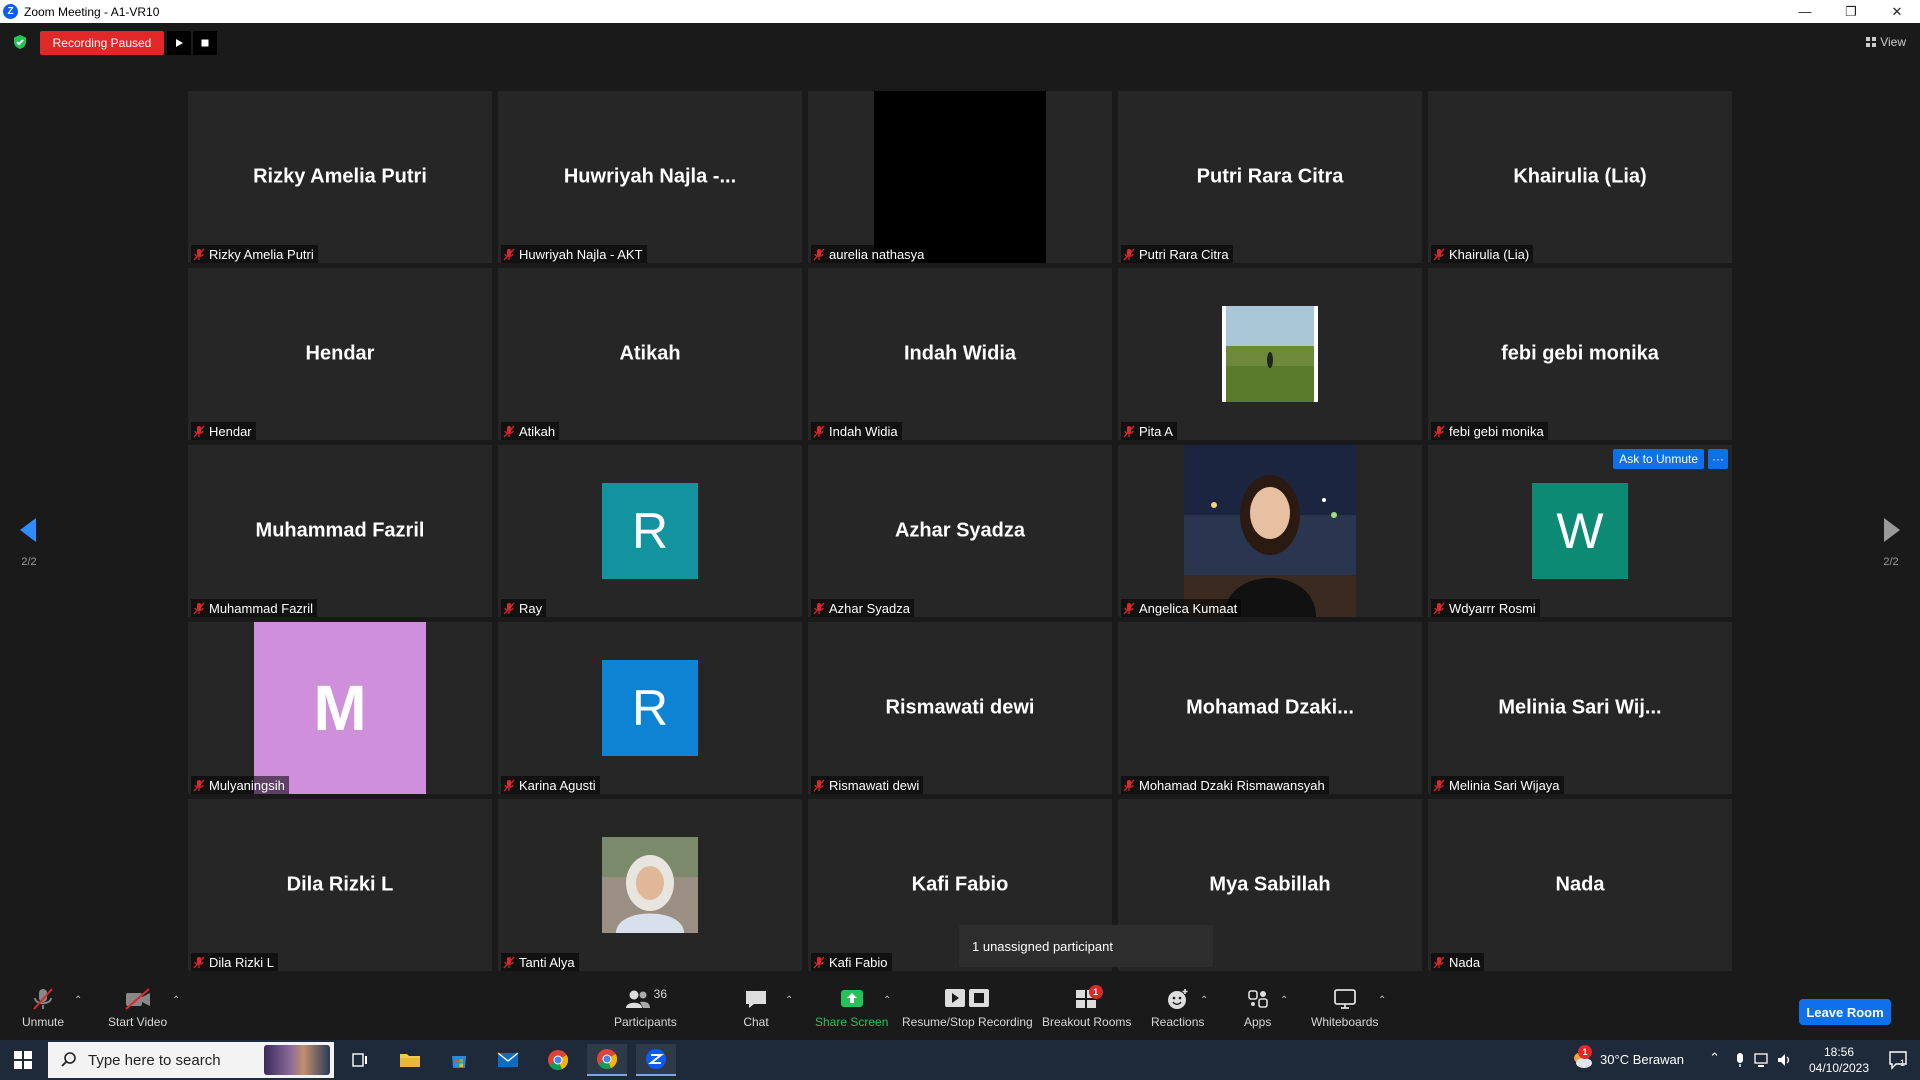  I want to click on volume-icon, so click(1784, 1060).